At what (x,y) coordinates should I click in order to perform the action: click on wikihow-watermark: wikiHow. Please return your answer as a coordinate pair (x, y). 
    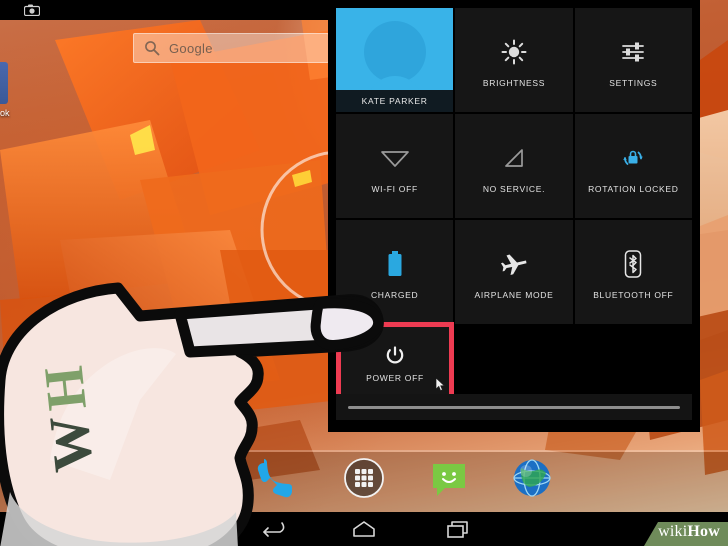
    Looking at the image, I should click on (674, 531).